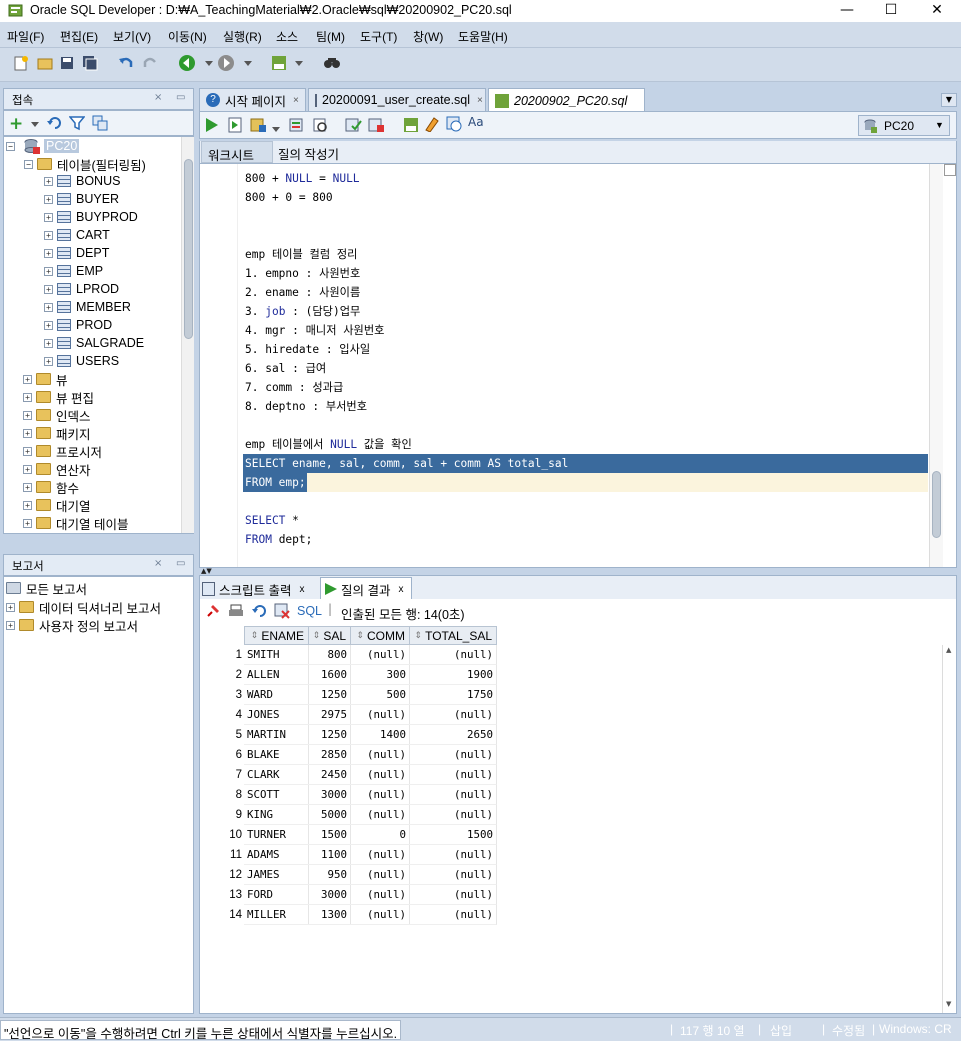 This screenshot has height=1041, width=961. Describe the element at coordinates (100, 124) in the screenshot. I see `schema-browser-icon` at that location.